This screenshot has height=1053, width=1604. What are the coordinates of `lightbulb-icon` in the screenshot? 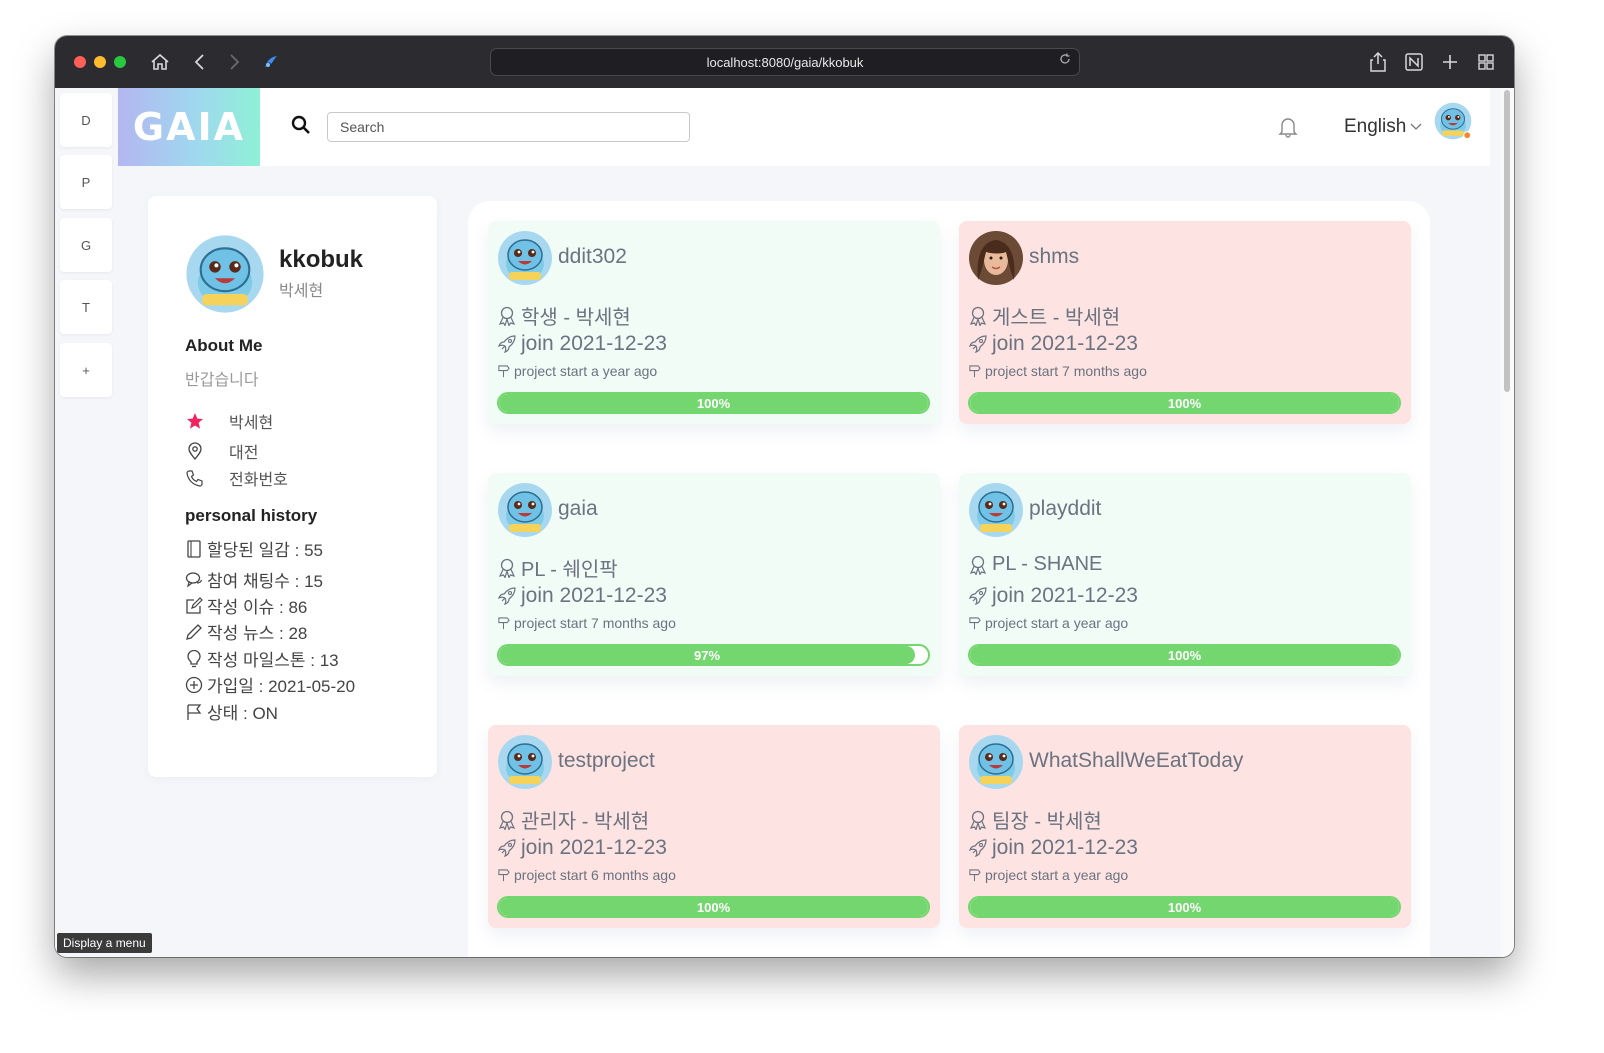 It's located at (194, 658).